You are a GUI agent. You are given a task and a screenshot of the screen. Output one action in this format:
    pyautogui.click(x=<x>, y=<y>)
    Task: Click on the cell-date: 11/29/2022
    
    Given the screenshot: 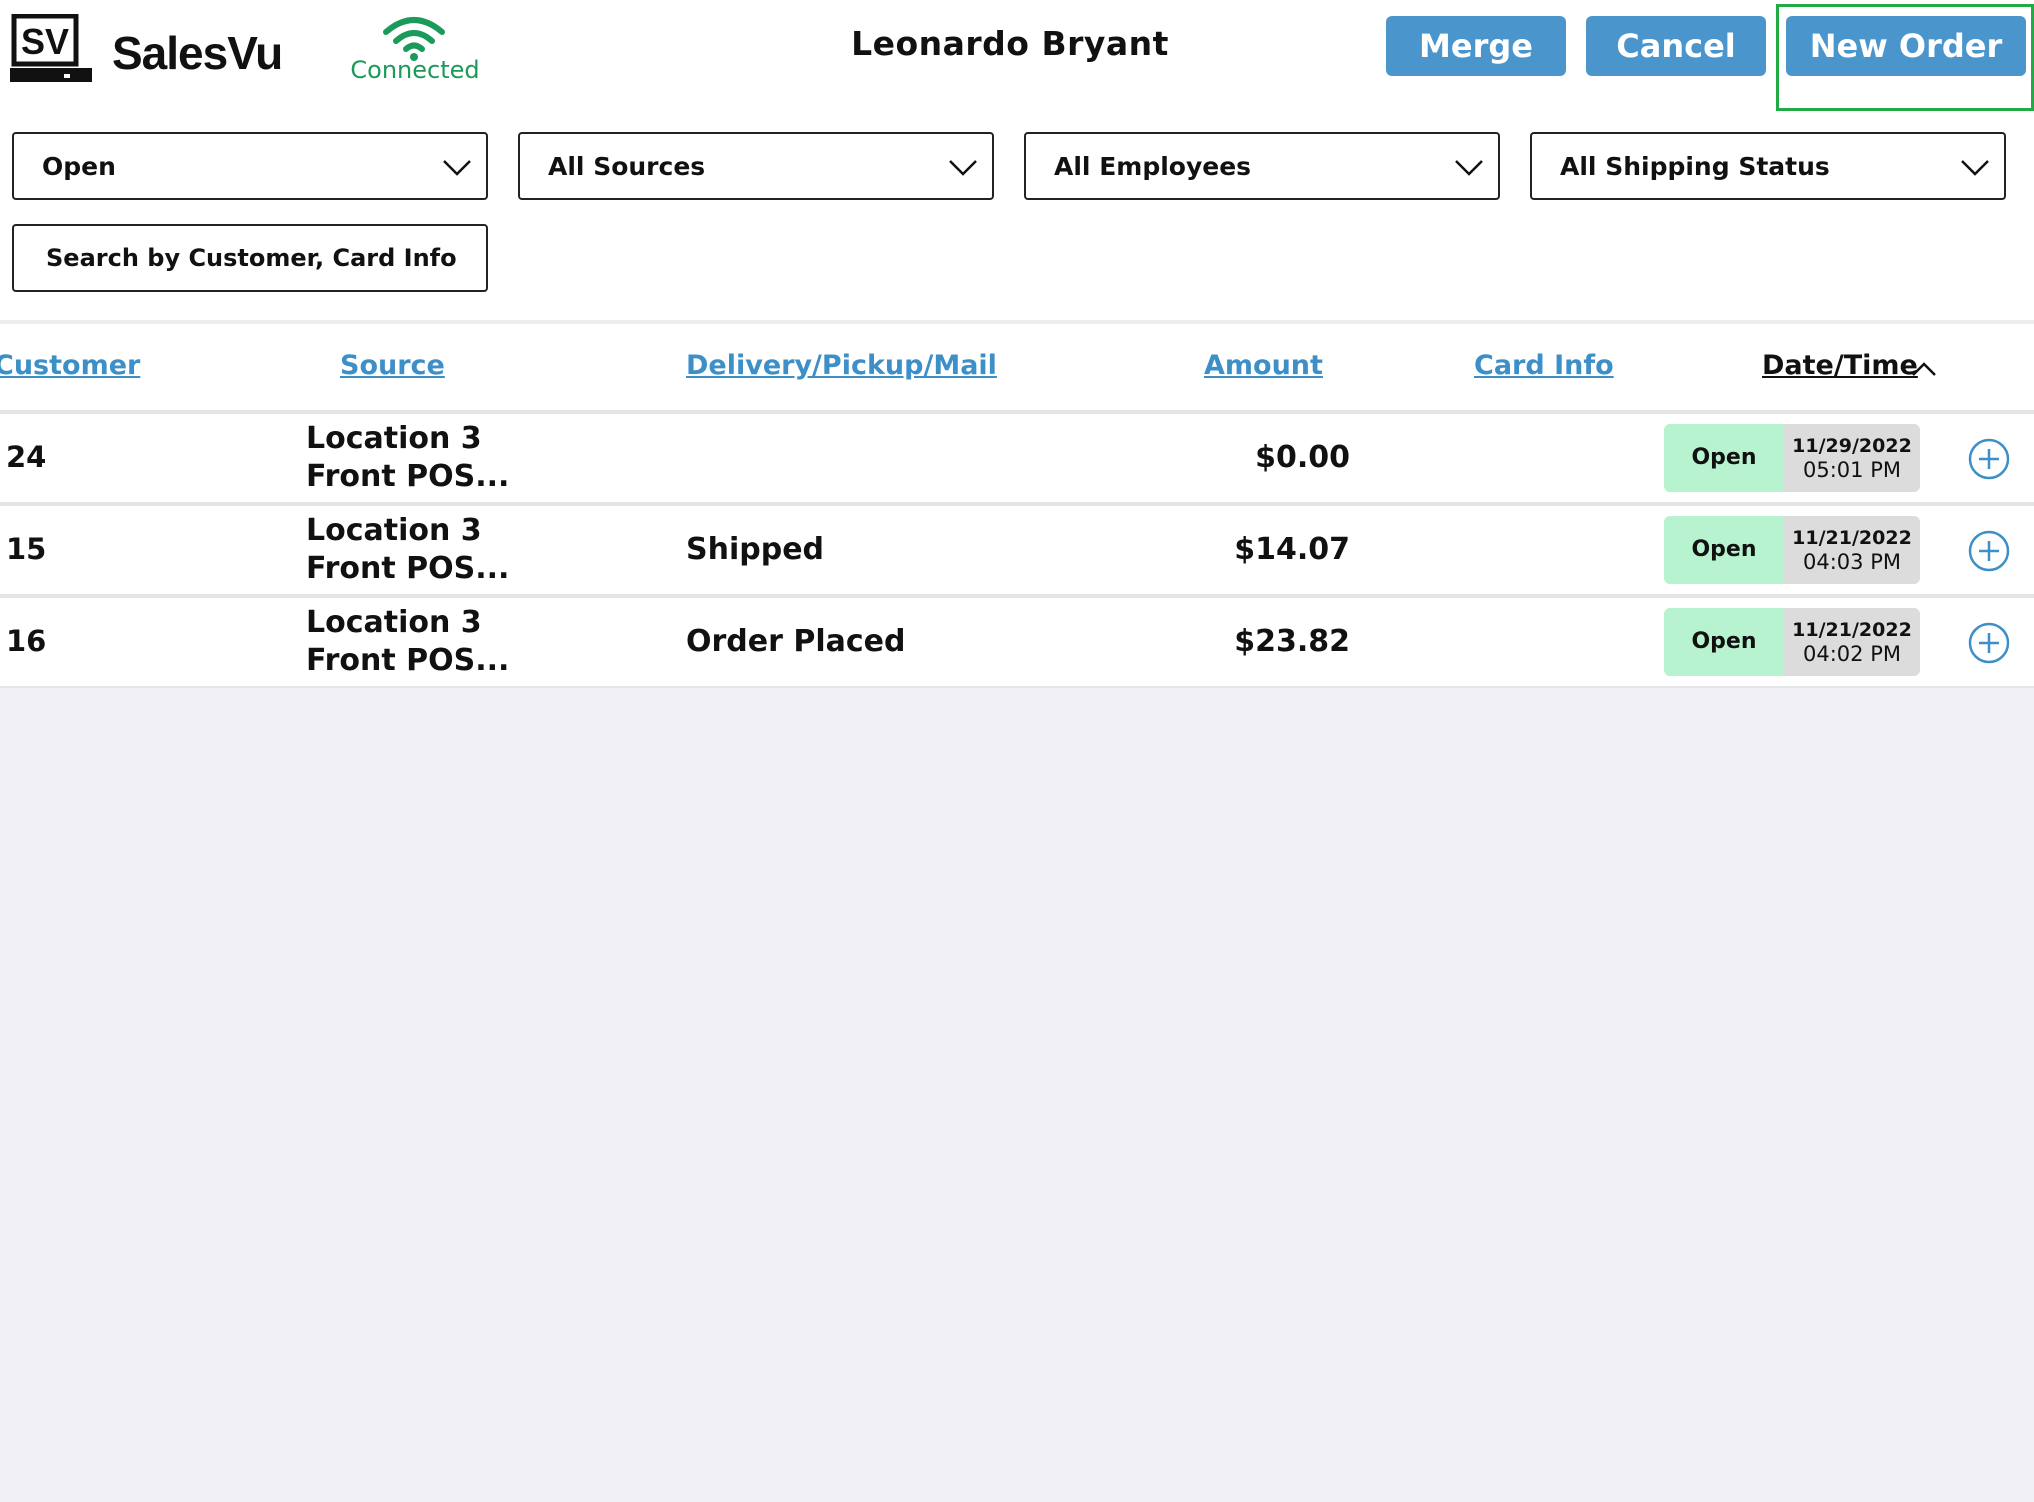 What is the action you would take?
    pyautogui.click(x=1852, y=446)
    